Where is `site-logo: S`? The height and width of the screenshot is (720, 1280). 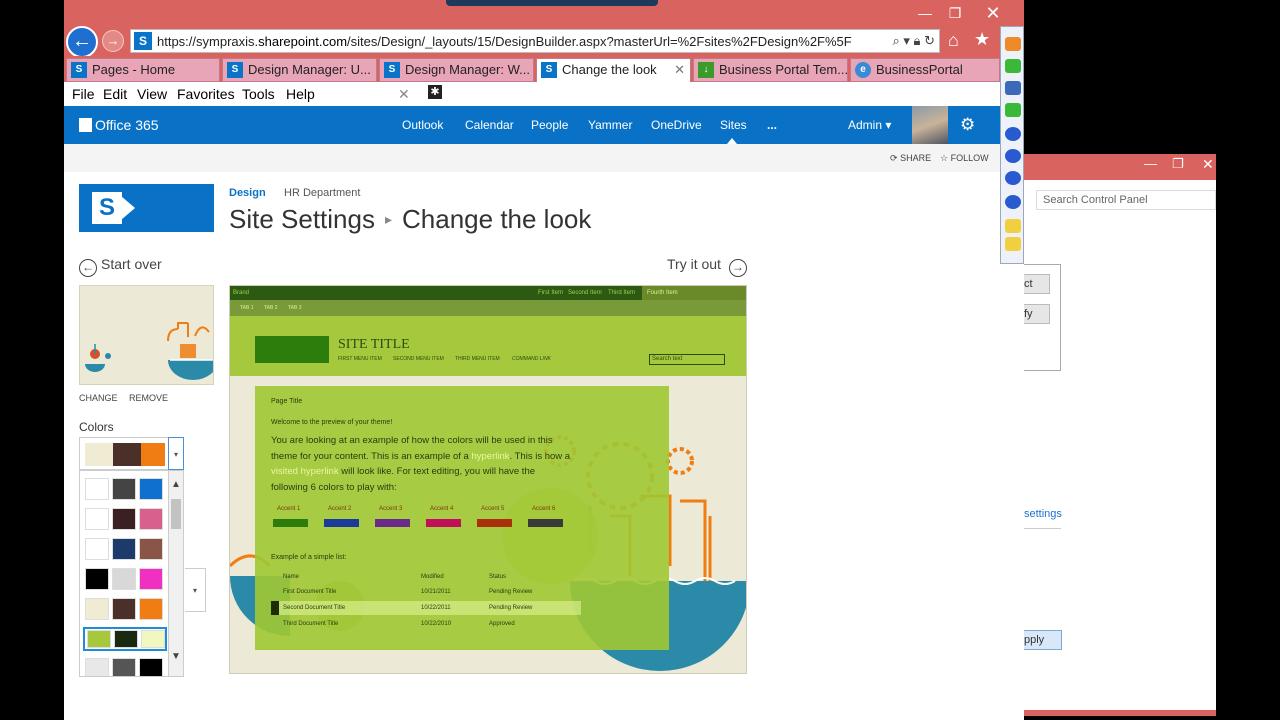
site-logo: S is located at coordinates (146, 208).